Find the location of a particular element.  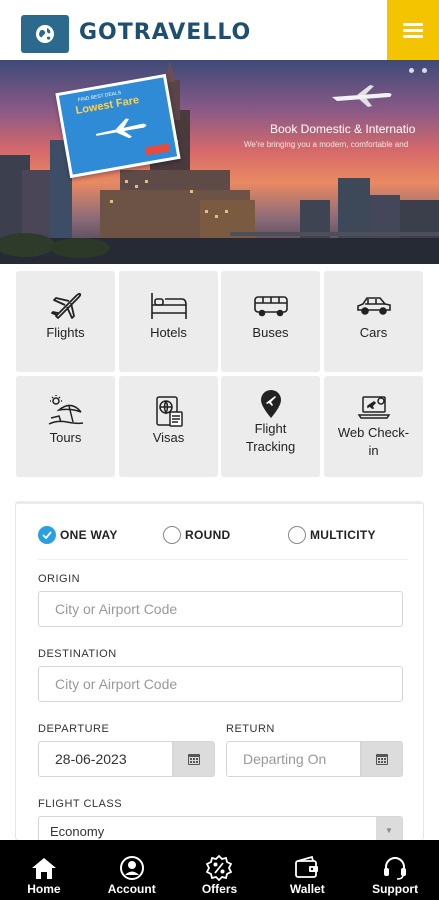

trip-type-multicity: MULTICITY is located at coordinates (332, 535).